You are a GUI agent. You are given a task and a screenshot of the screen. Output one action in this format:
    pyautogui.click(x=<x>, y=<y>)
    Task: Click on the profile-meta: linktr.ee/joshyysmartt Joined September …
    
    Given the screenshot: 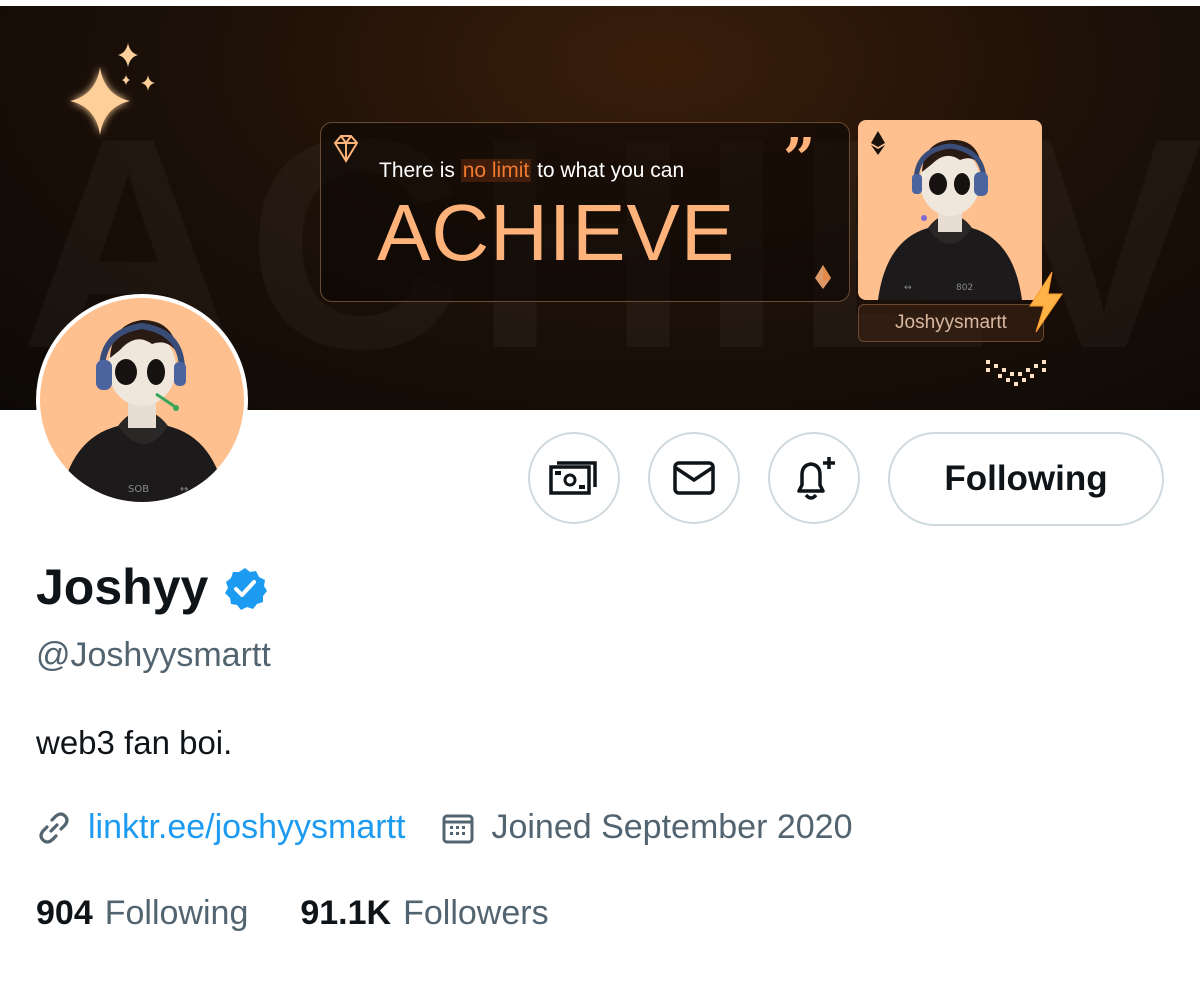 What is the action you would take?
    pyautogui.click(x=444, y=827)
    